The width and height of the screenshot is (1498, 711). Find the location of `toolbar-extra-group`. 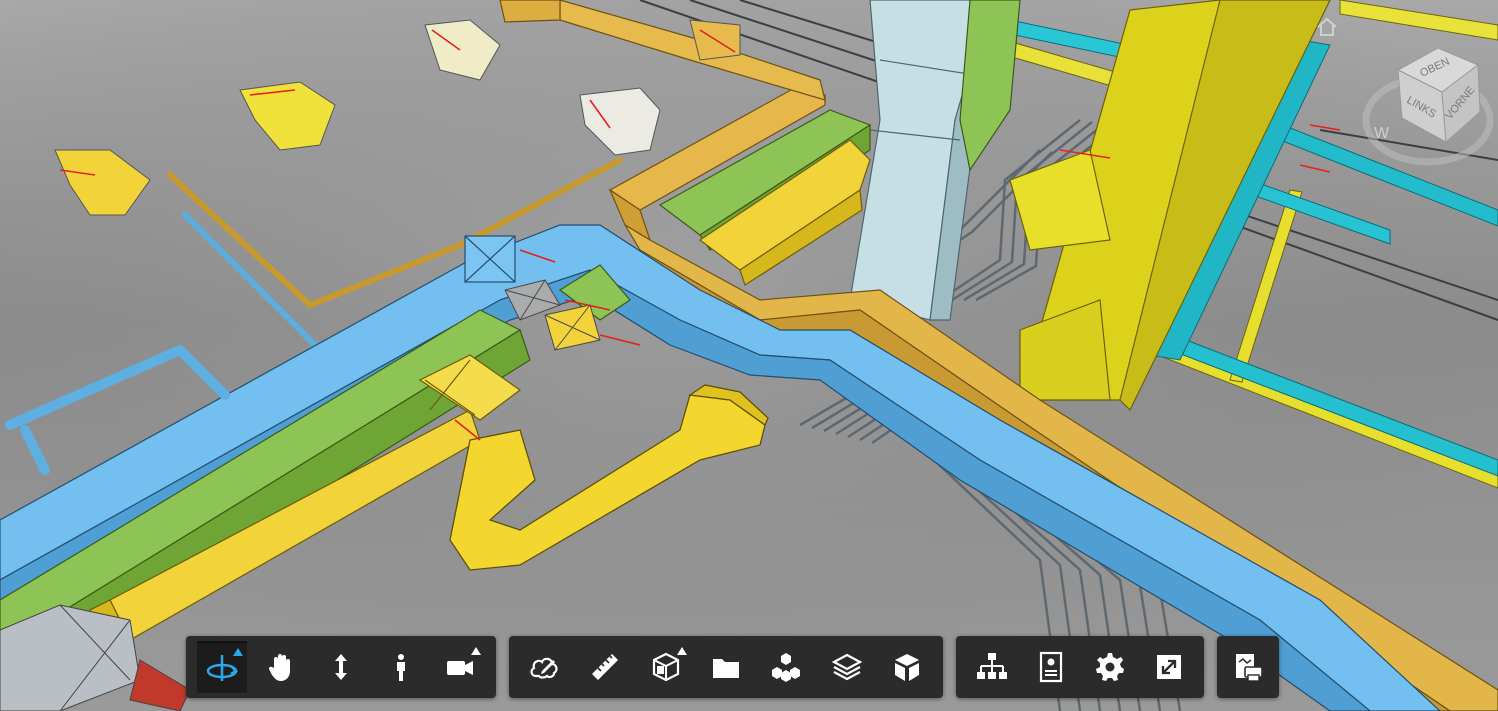

toolbar-extra-group is located at coordinates (1248, 667).